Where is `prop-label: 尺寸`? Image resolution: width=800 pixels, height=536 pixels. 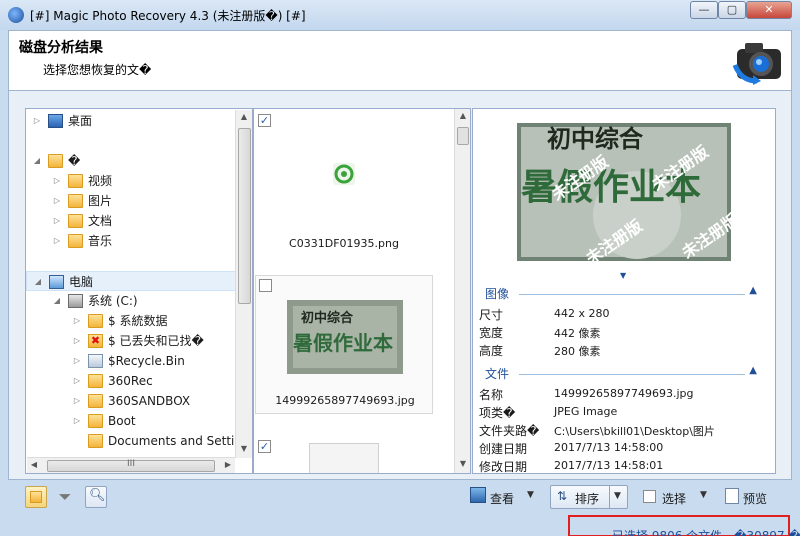 prop-label: 尺寸 is located at coordinates (491, 315).